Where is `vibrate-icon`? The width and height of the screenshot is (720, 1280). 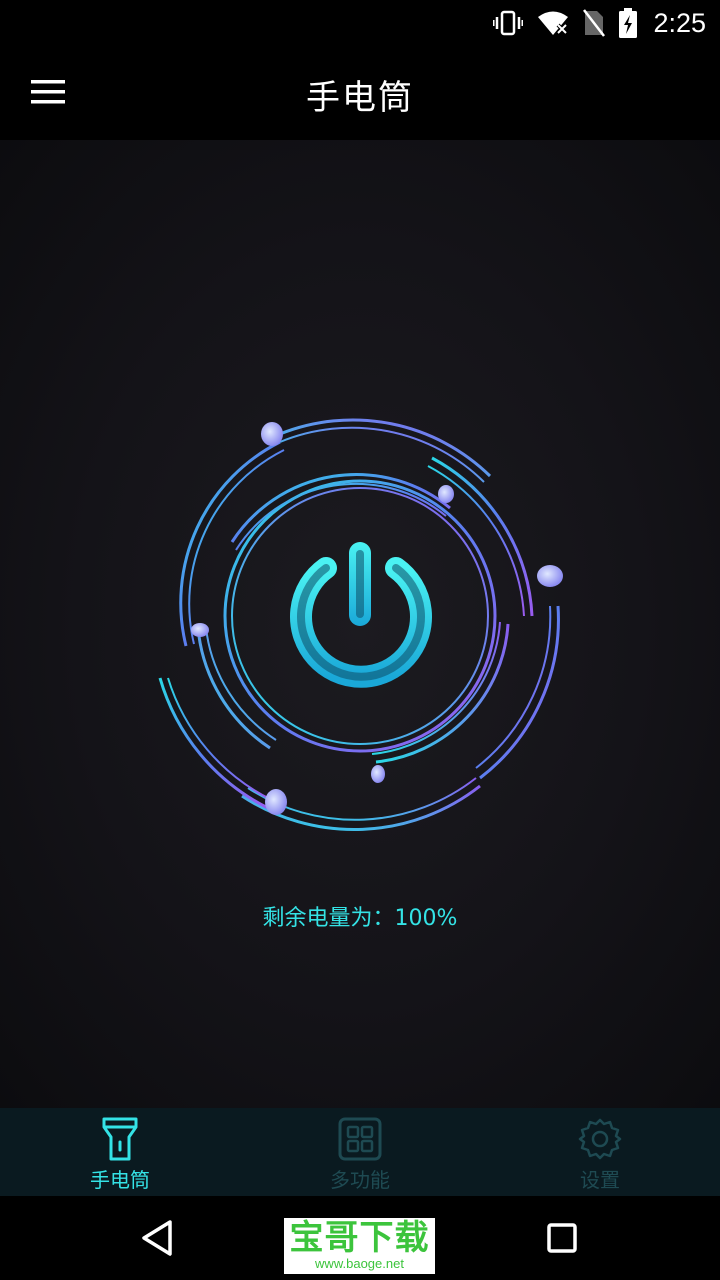
vibrate-icon is located at coordinates (508, 23).